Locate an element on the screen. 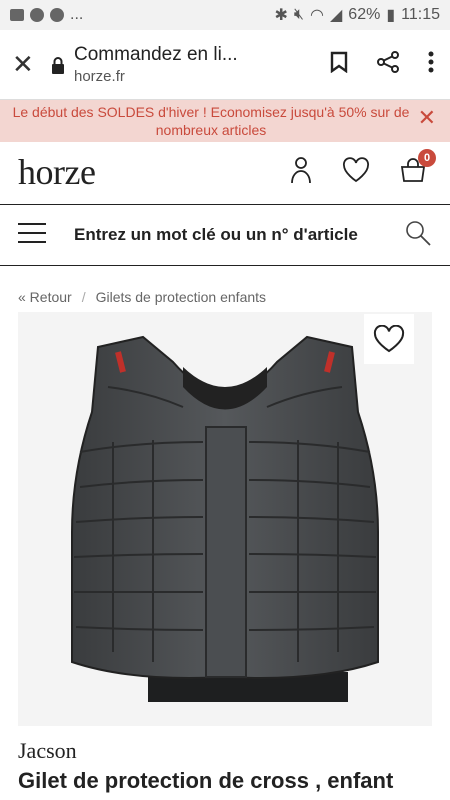 This screenshot has width=450, height=800. horze-logo: horze is located at coordinates (57, 172).